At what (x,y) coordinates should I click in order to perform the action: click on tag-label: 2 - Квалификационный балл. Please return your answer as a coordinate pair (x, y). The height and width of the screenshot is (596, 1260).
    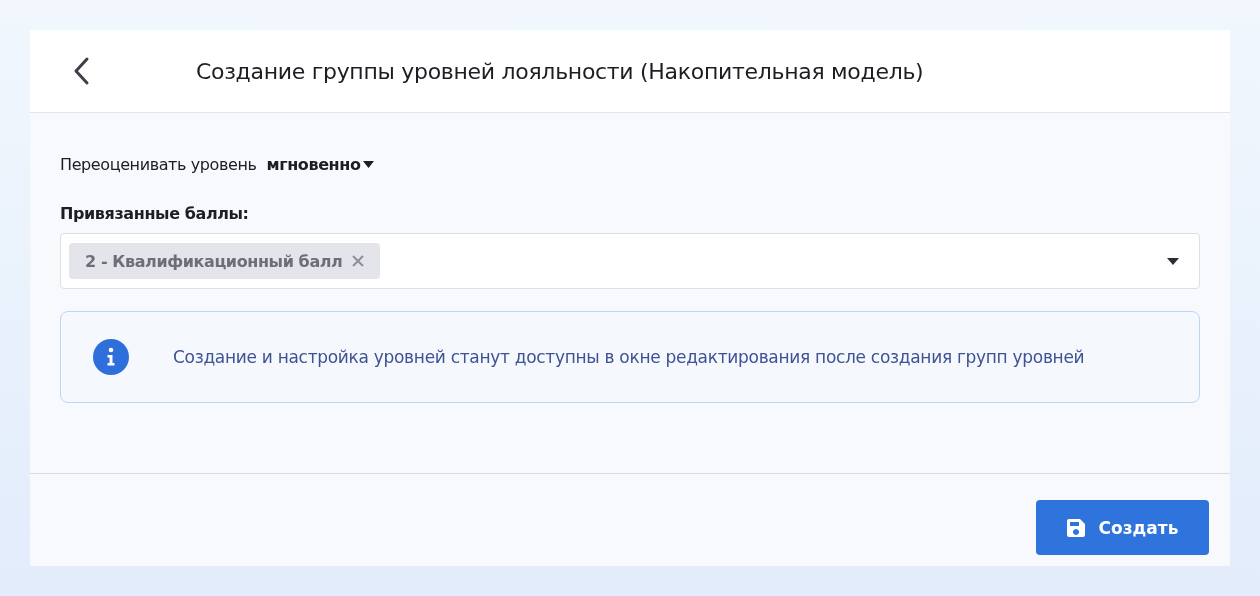
    Looking at the image, I should click on (214, 261).